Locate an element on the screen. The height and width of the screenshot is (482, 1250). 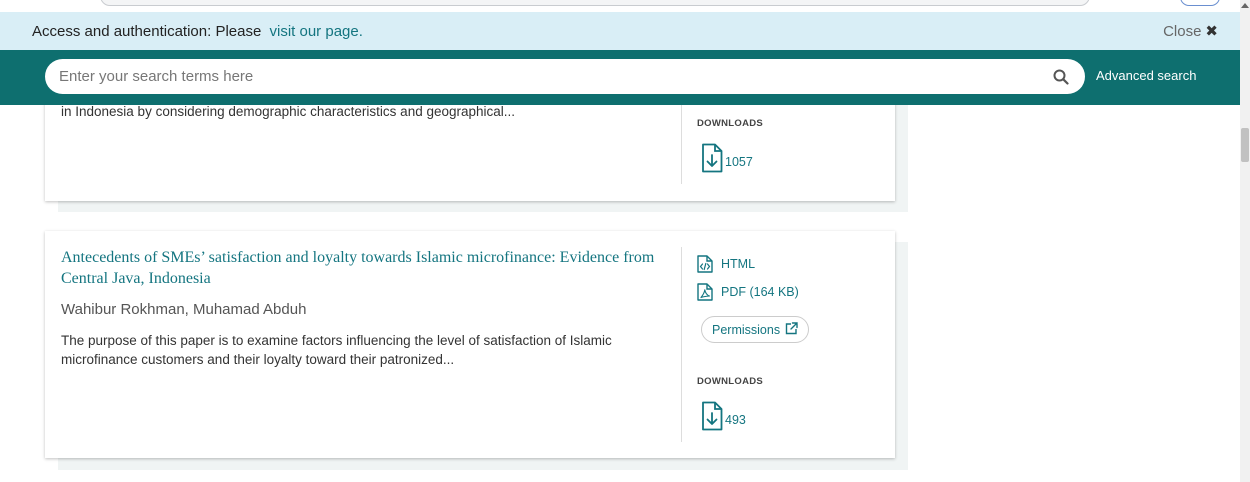
notice-link: visit our page. is located at coordinates (316, 31).